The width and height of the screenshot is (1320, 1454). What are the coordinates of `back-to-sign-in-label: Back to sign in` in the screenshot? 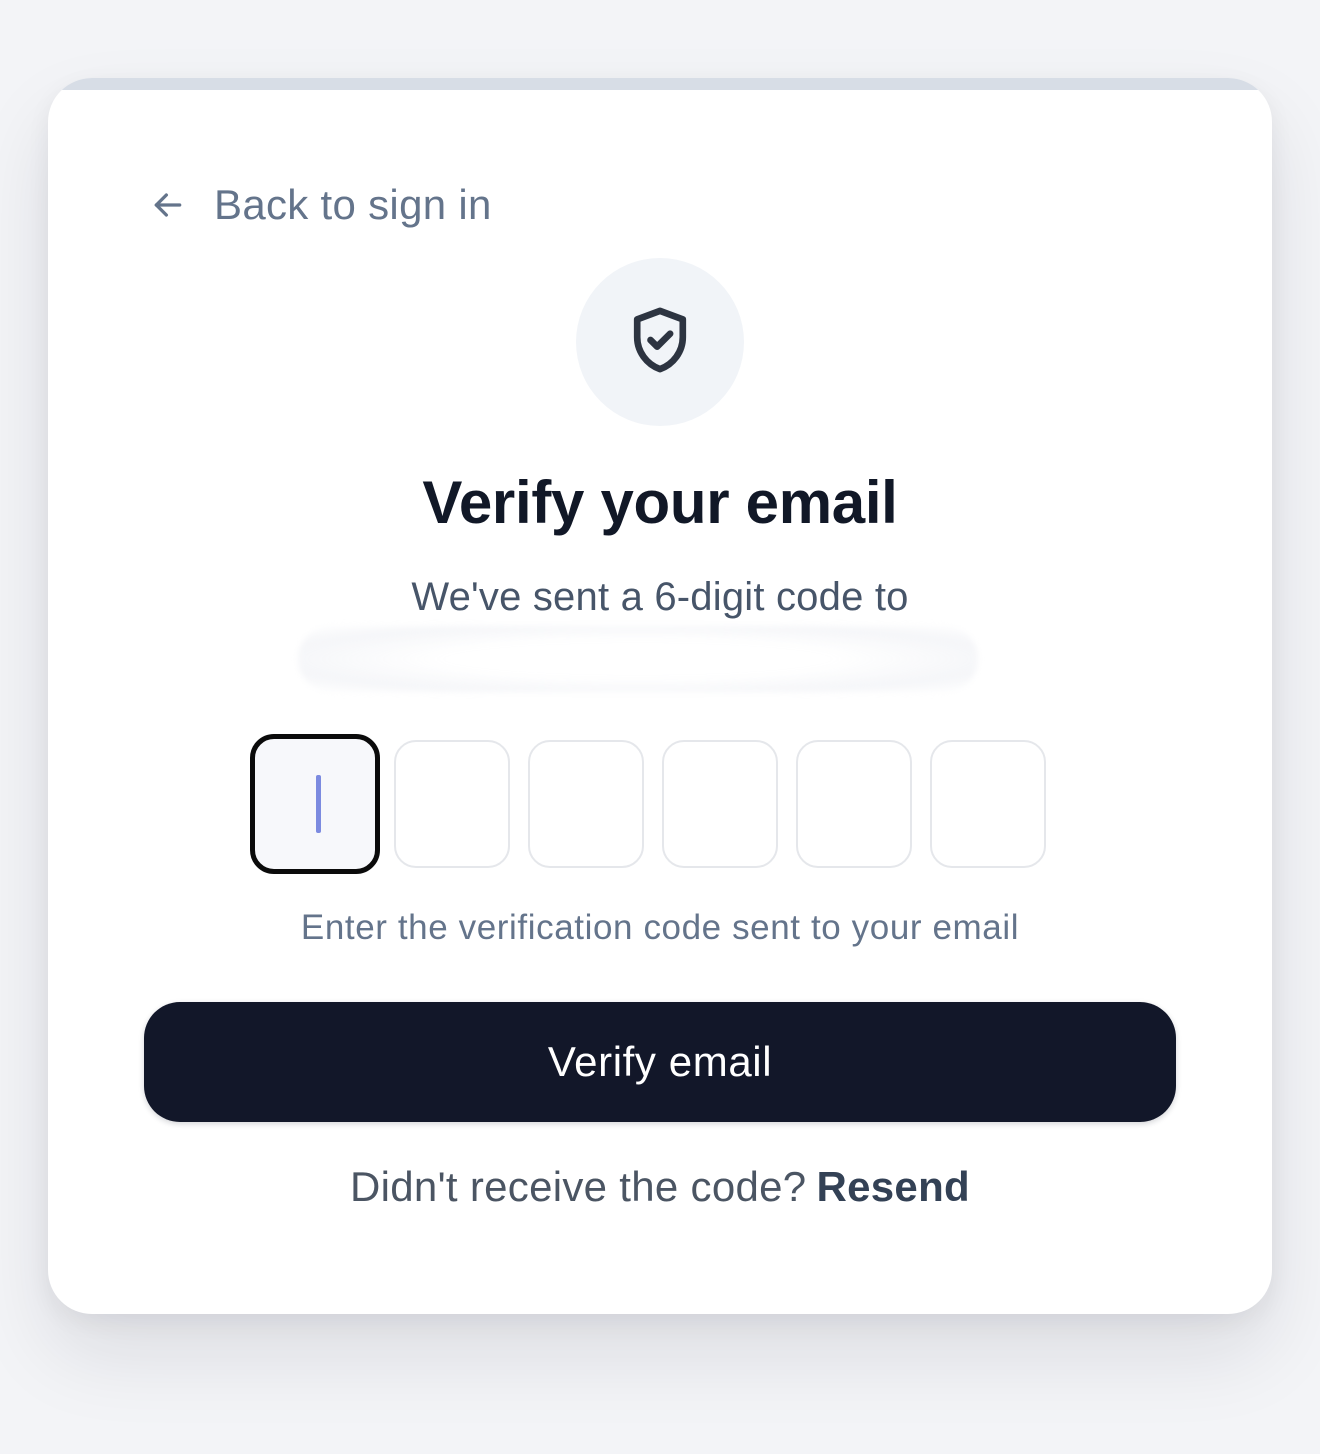 It's located at (353, 204).